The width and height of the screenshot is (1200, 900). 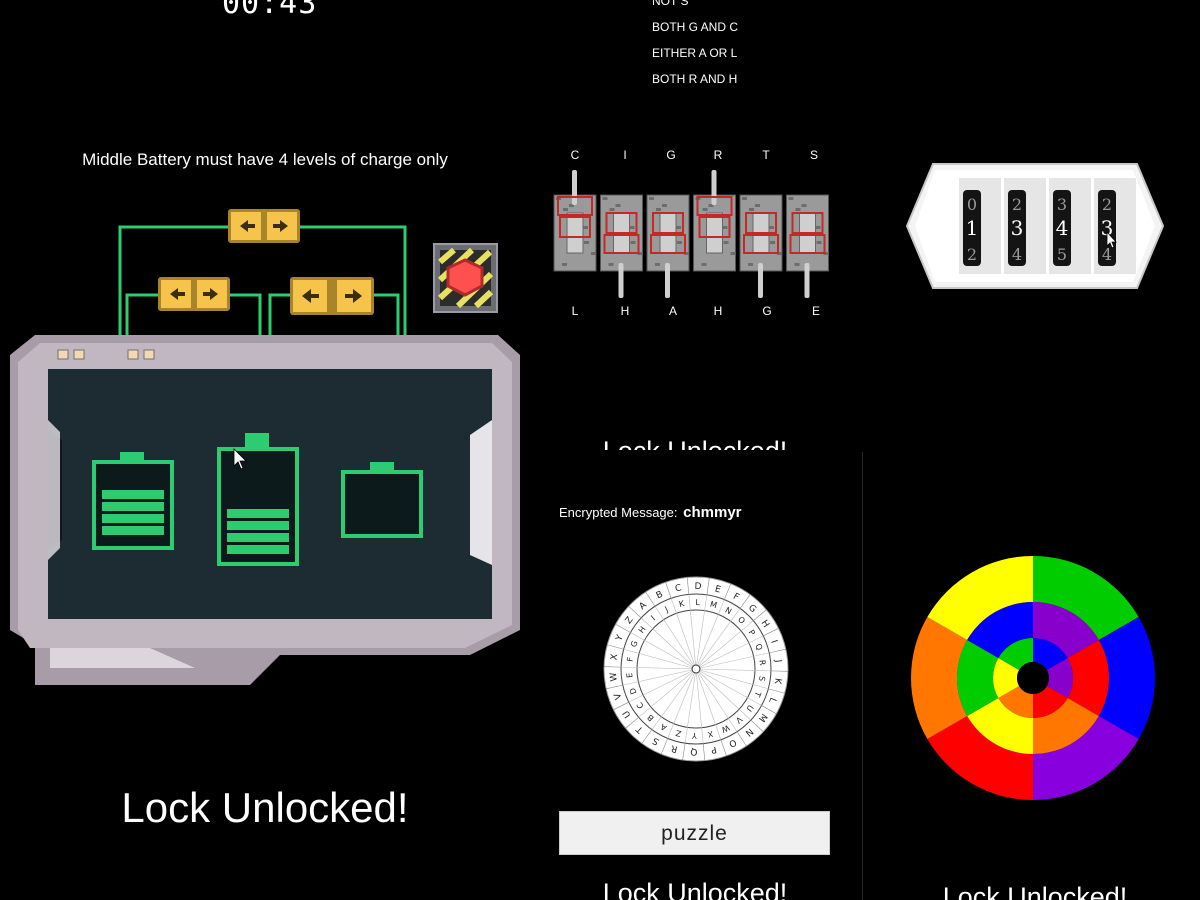 I want to click on color-wheel-center, so click(x=1033, y=678).